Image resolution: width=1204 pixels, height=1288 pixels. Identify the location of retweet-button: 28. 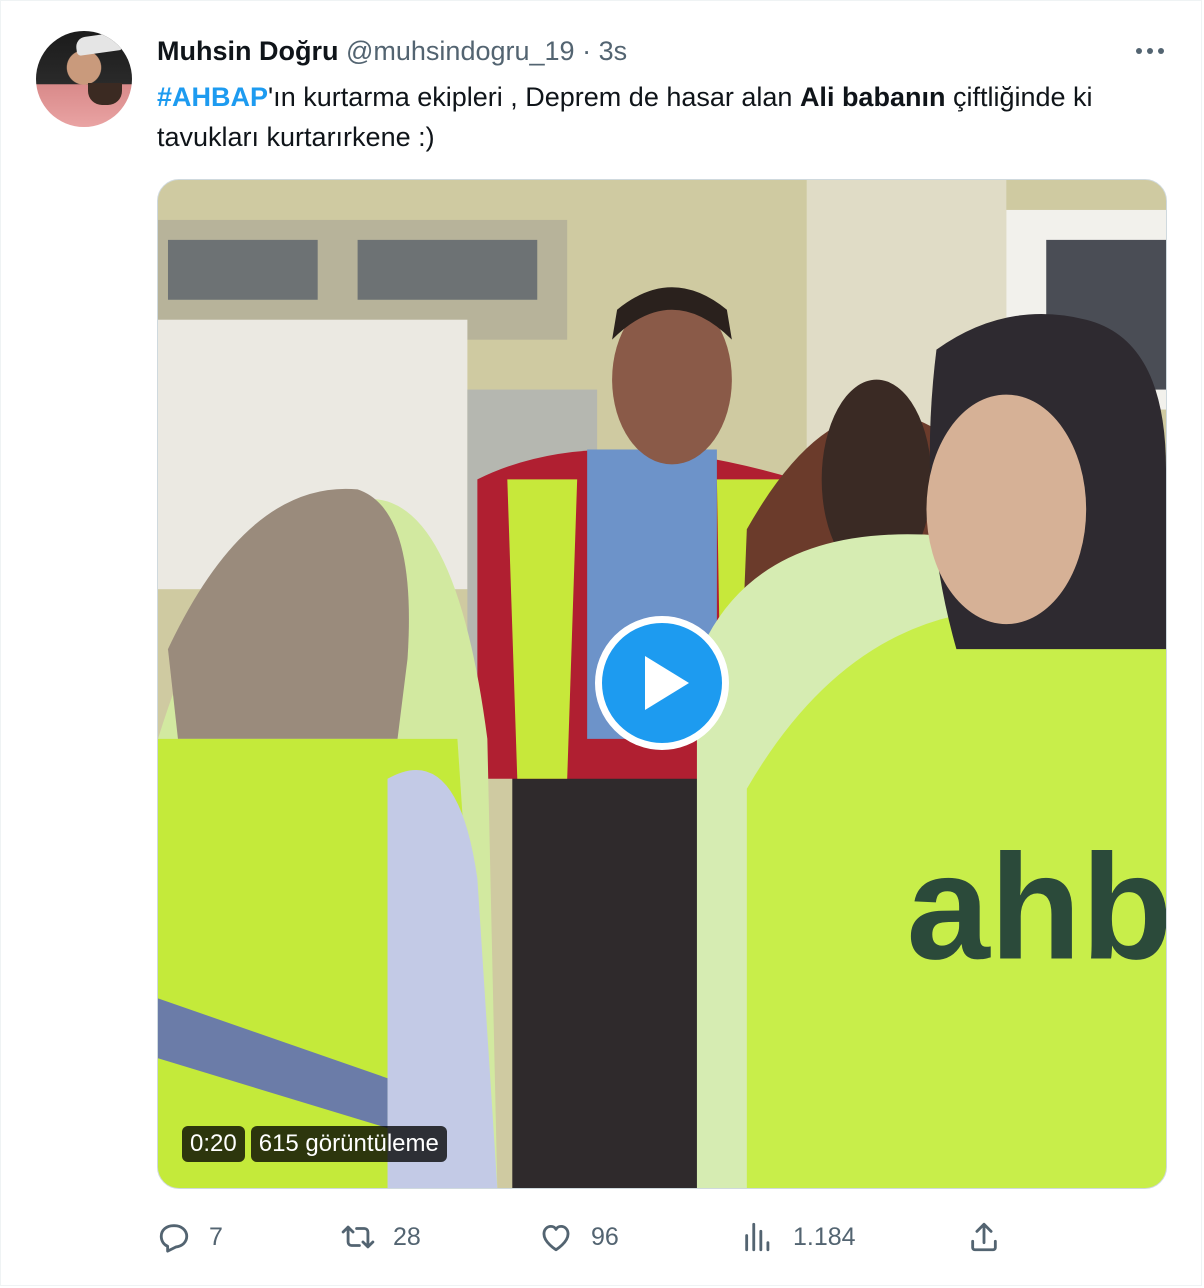
(381, 1237).